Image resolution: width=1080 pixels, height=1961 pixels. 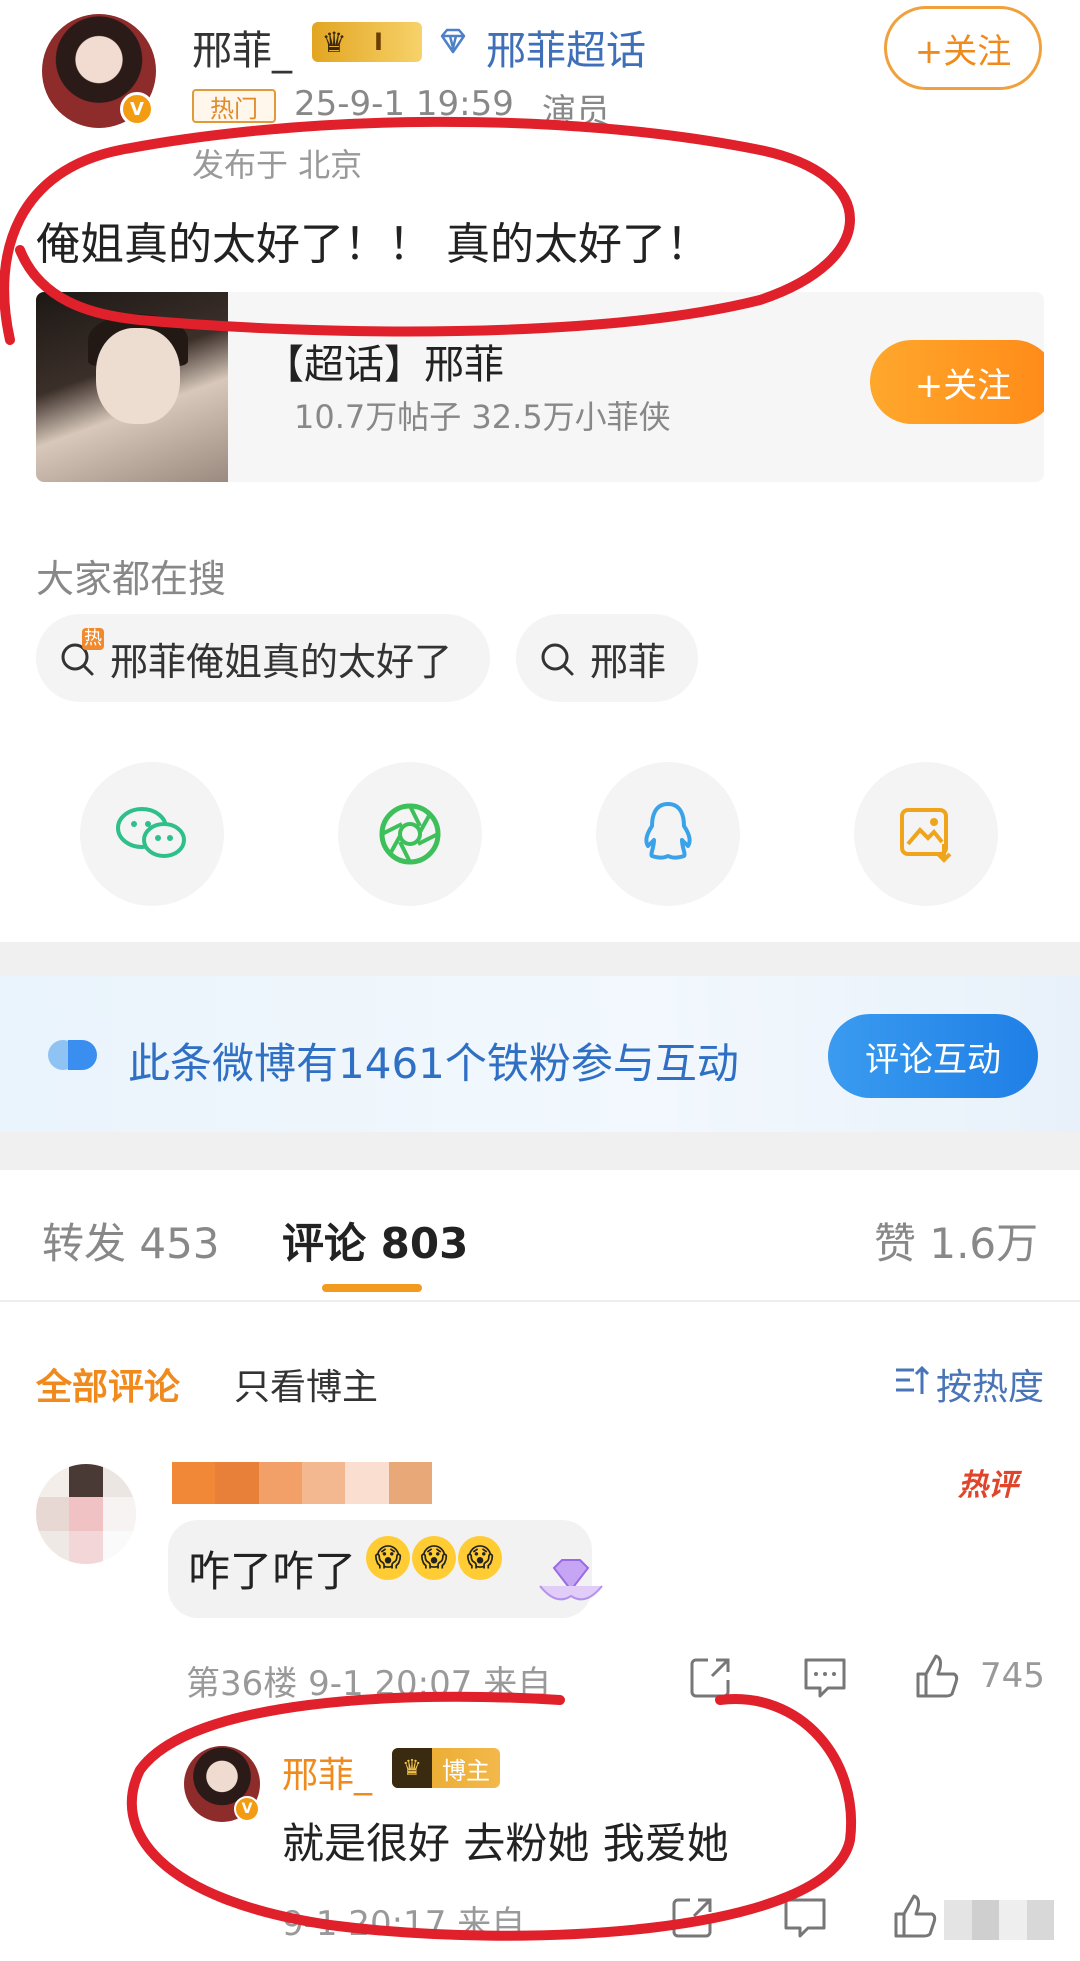 What do you see at coordinates (131, 1240) in the screenshot?
I see `tab-repost: 转发 453` at bounding box center [131, 1240].